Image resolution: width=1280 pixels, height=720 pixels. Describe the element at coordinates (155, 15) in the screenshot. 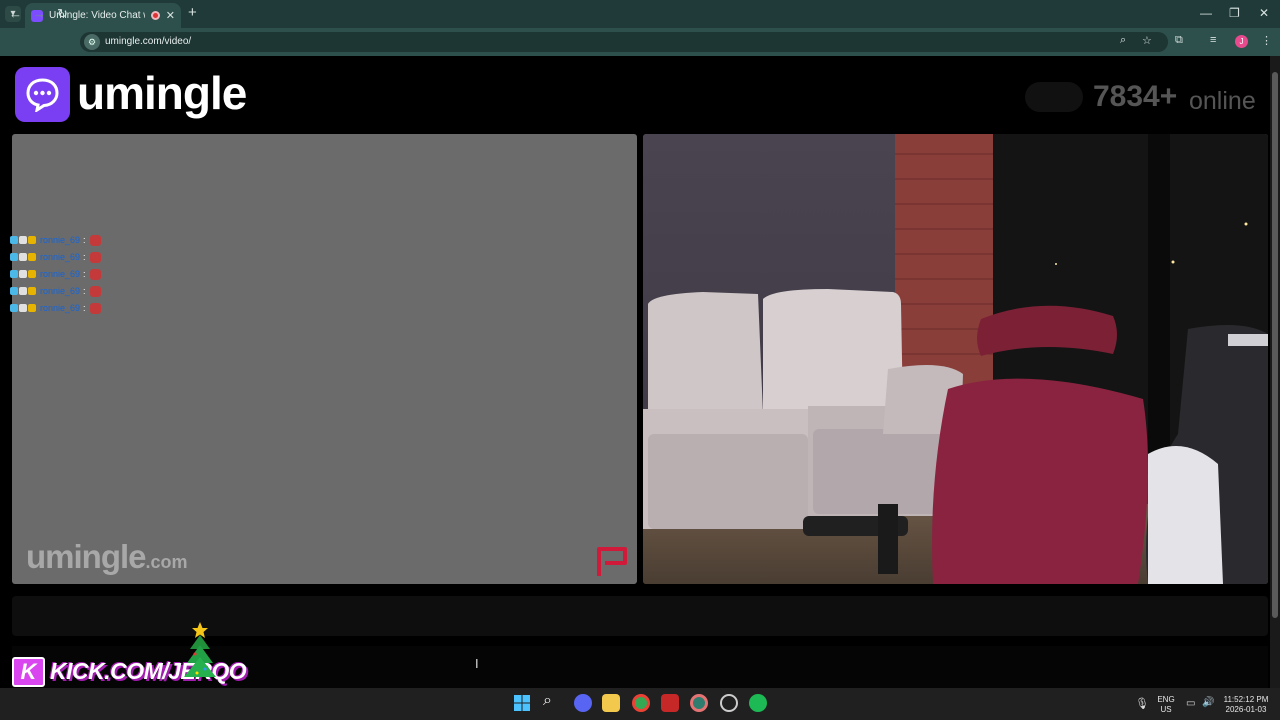

I see `recording-indicator-icon` at that location.